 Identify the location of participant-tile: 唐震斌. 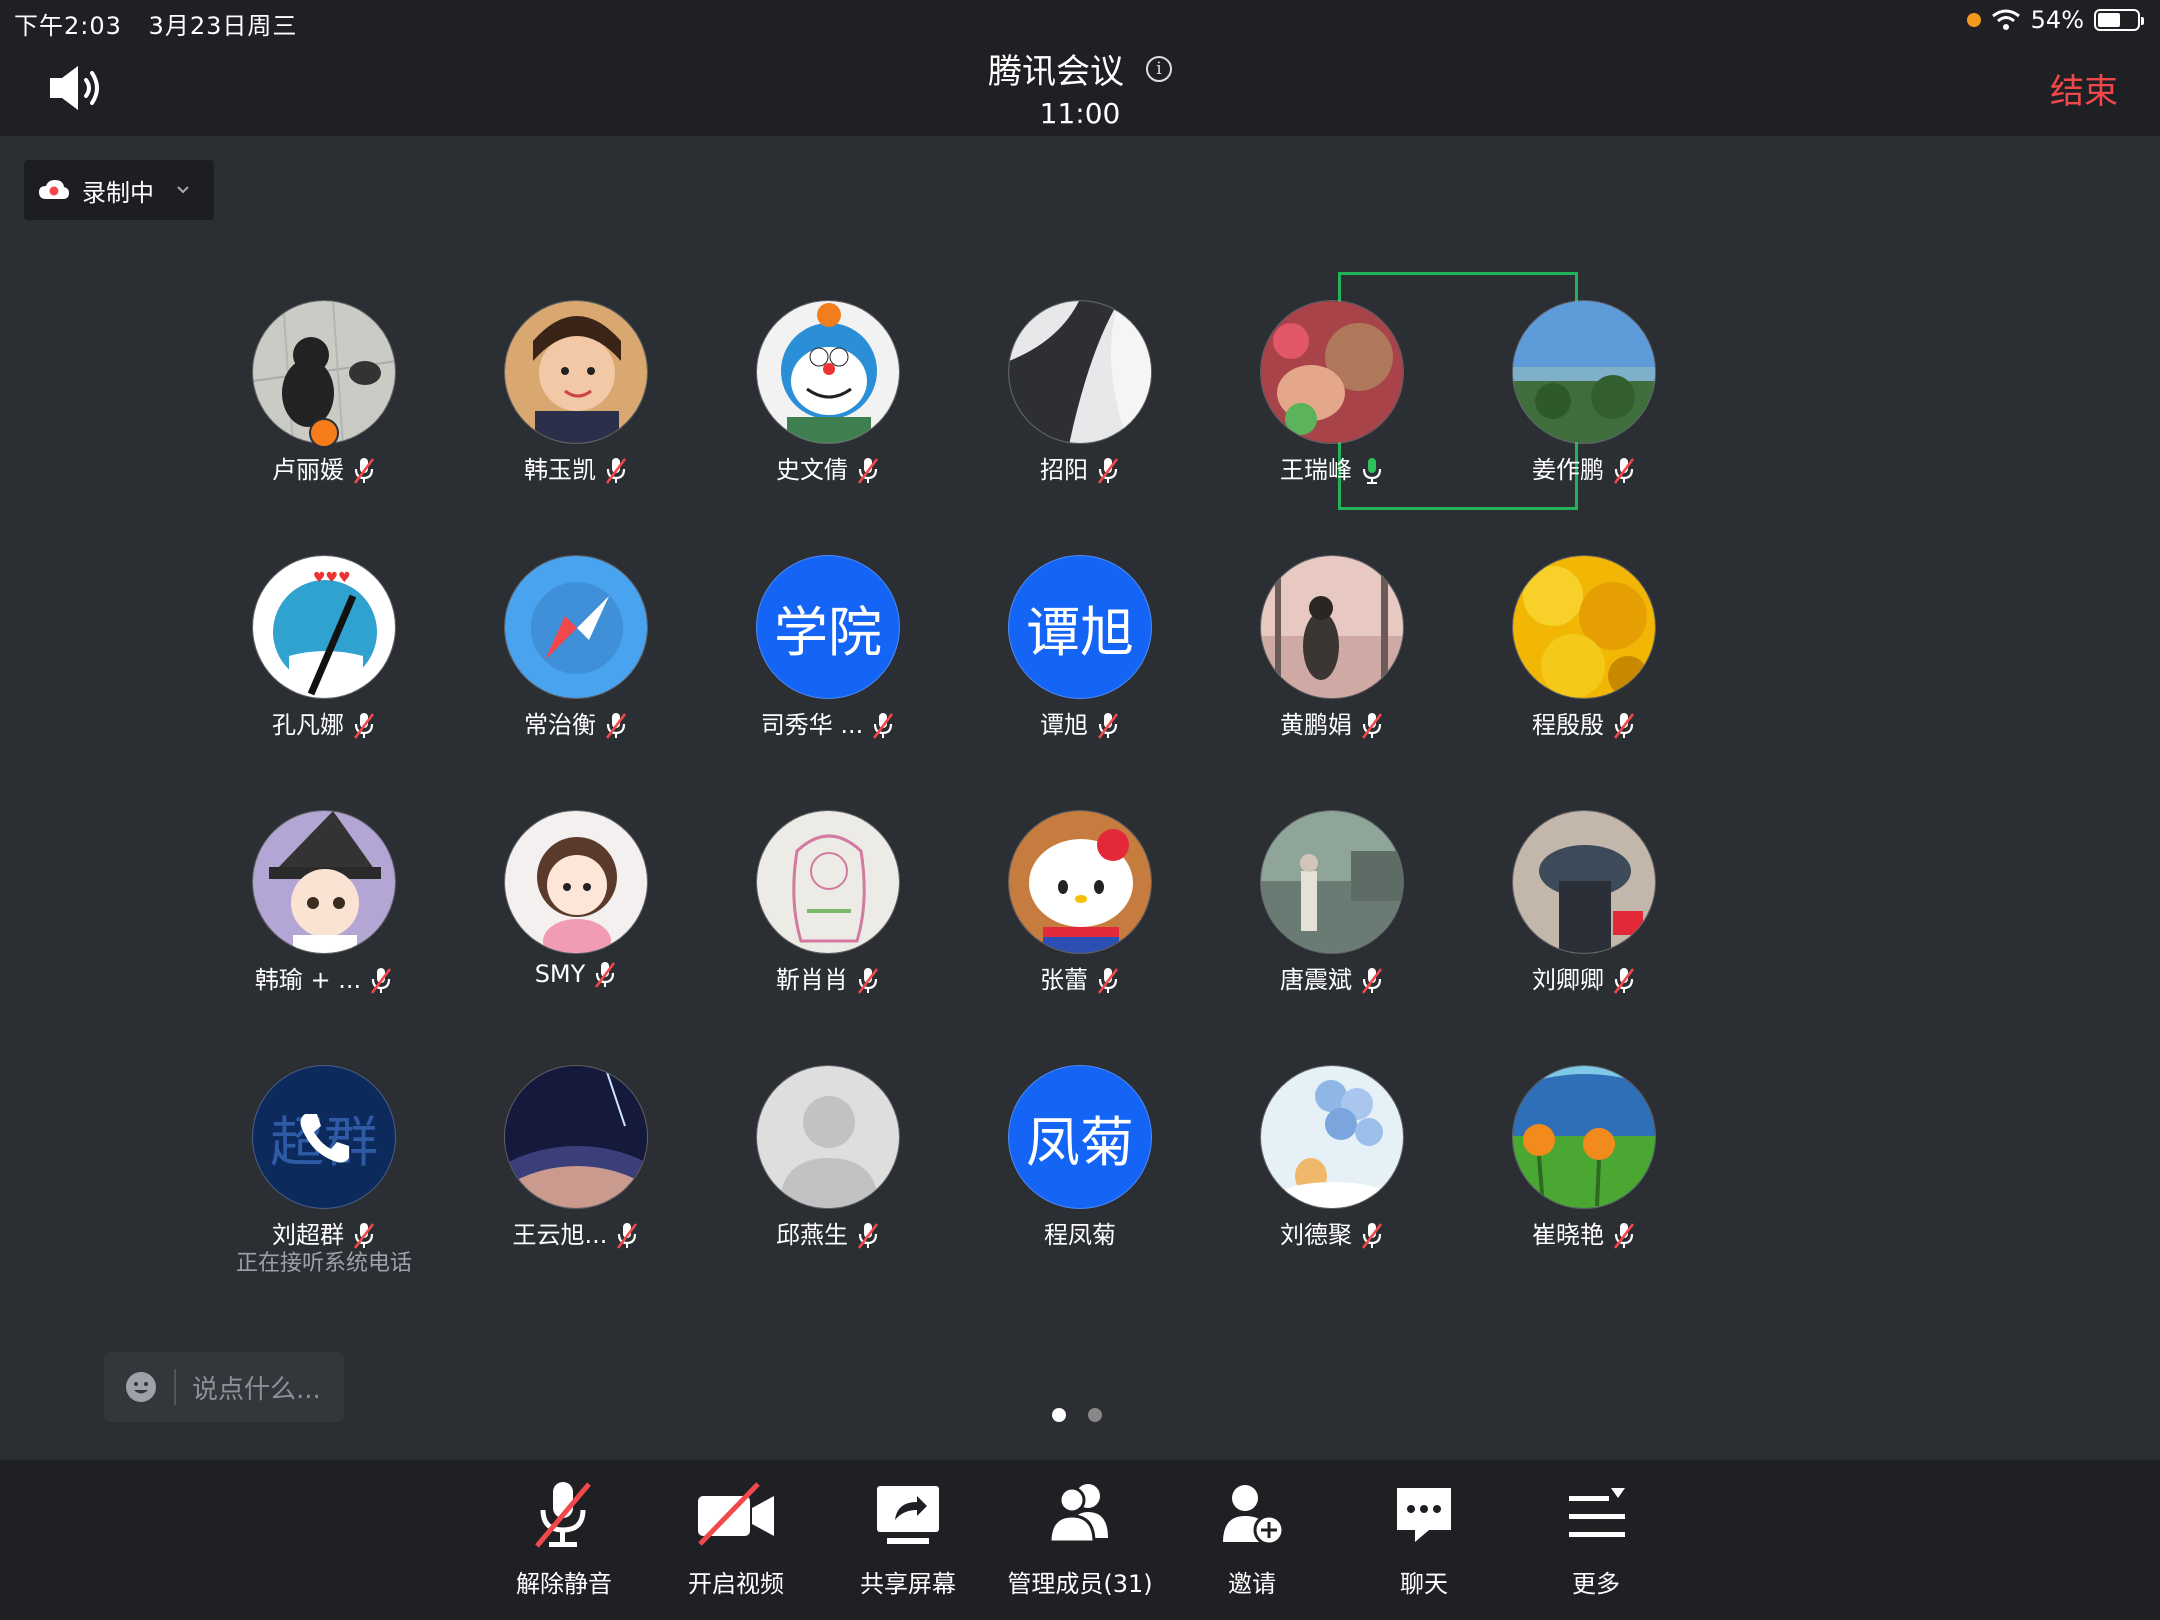
(1332, 930).